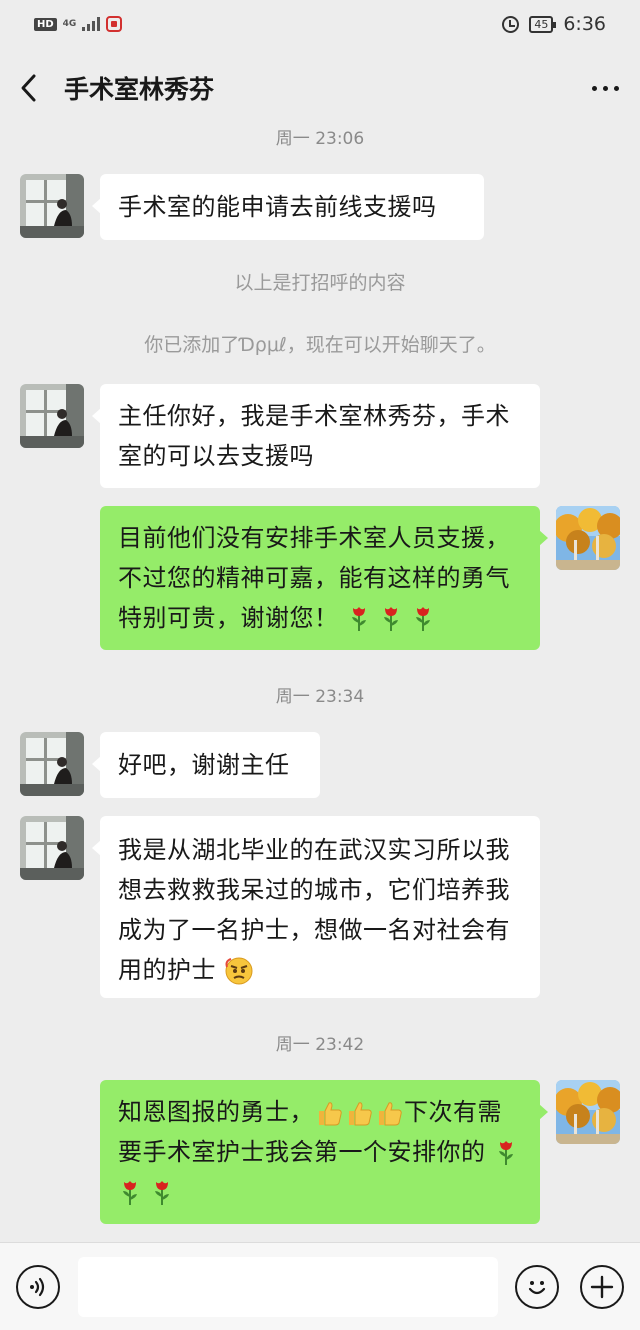 This screenshot has width=640, height=1330. Describe the element at coordinates (277, 207) in the screenshot. I see `message-text: 手术室的能申请去前线支援吗` at that location.